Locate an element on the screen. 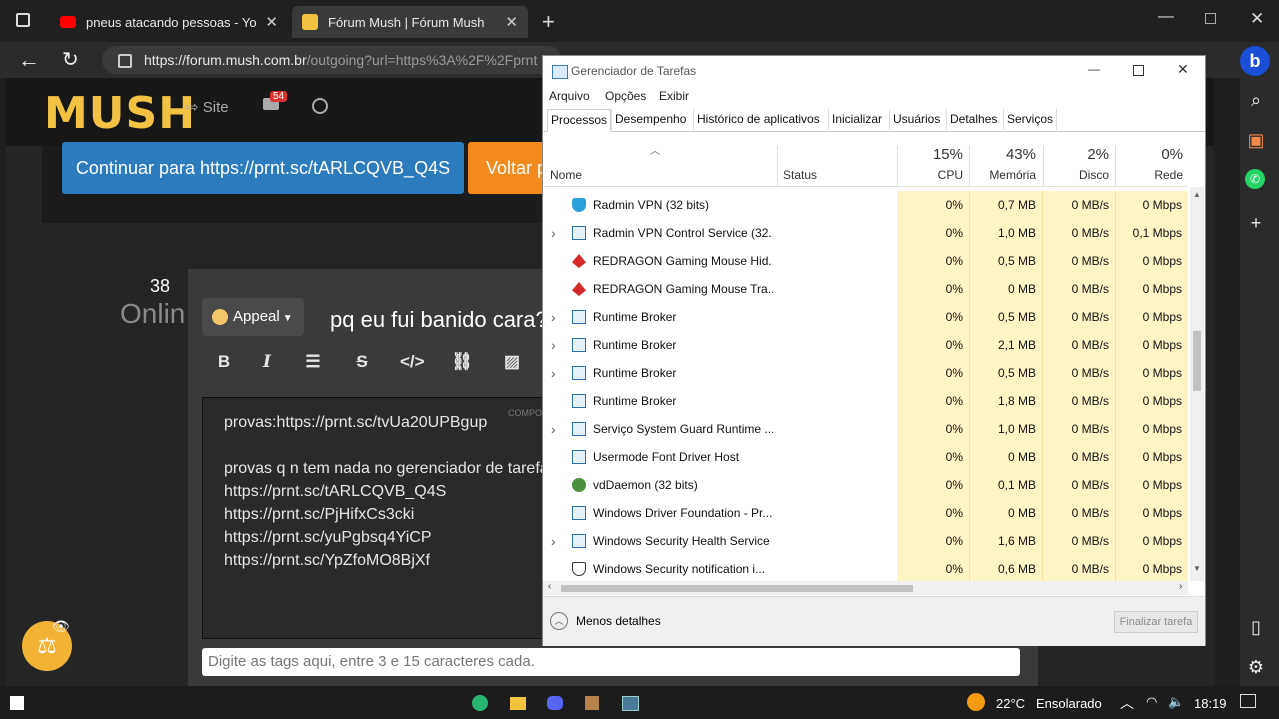 This screenshot has width=1279, height=719. add-icon: + is located at coordinates (1256, 223).